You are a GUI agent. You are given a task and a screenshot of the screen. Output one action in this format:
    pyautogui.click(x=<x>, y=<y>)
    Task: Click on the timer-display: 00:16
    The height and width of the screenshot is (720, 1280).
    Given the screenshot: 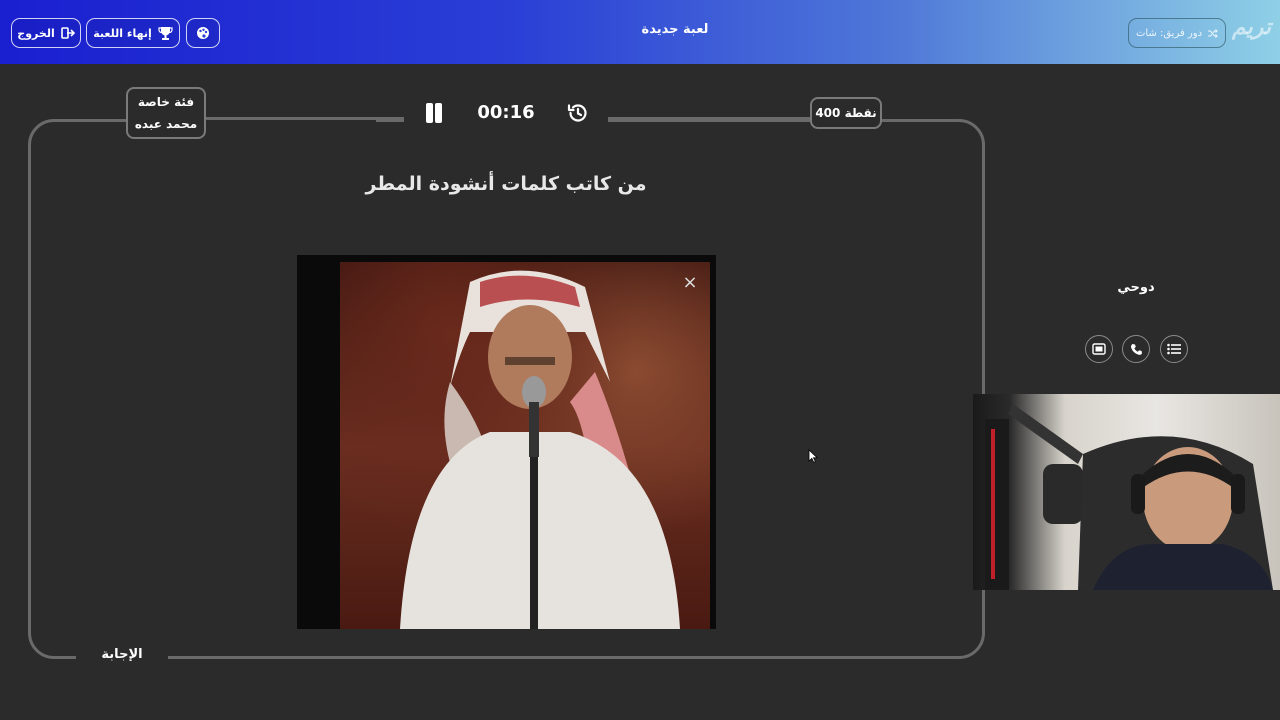 What is the action you would take?
    pyautogui.click(x=506, y=112)
    